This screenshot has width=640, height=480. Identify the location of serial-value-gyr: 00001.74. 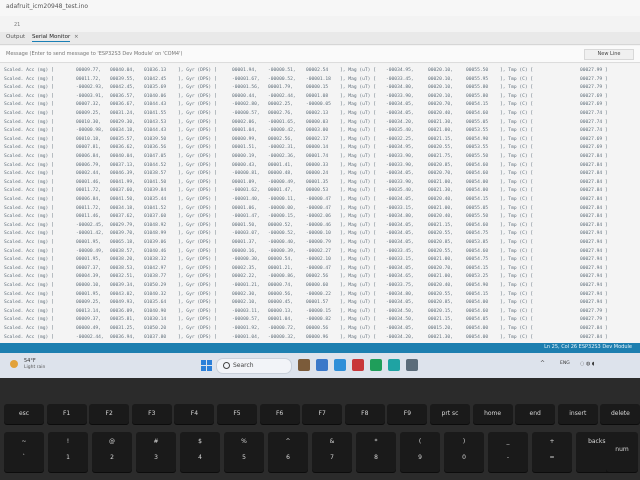
(317, 156).